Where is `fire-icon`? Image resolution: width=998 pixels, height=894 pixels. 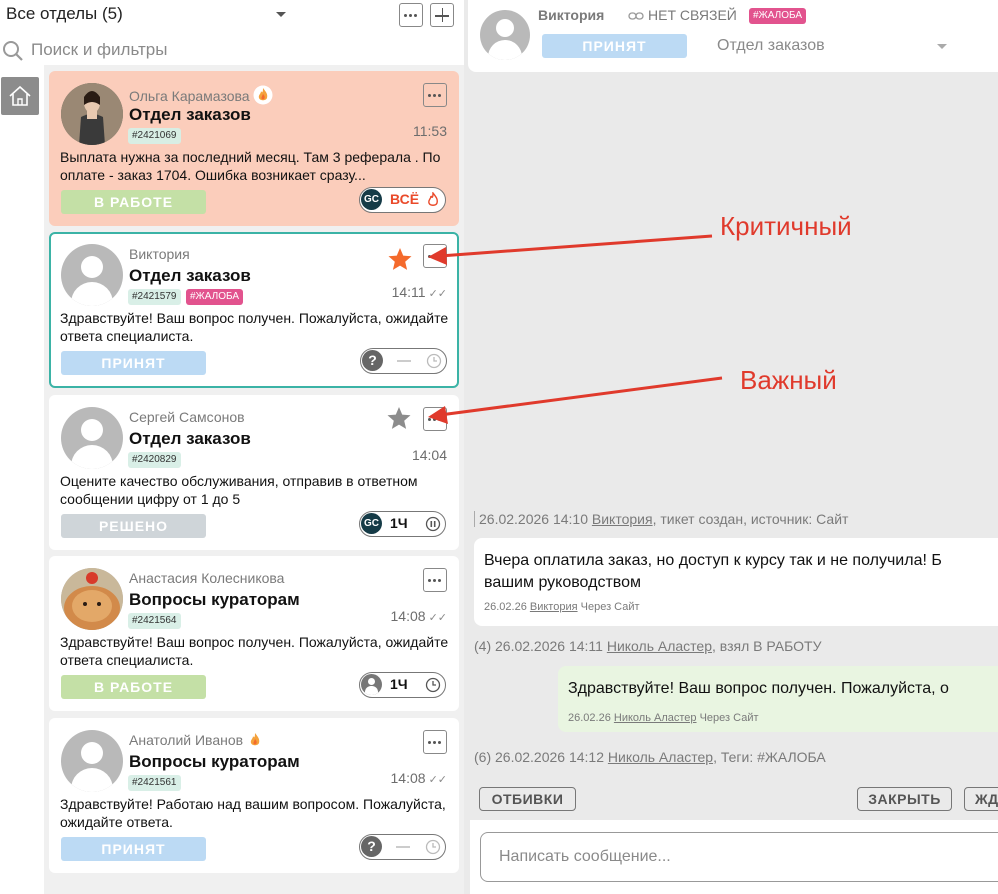 fire-icon is located at coordinates (255, 739).